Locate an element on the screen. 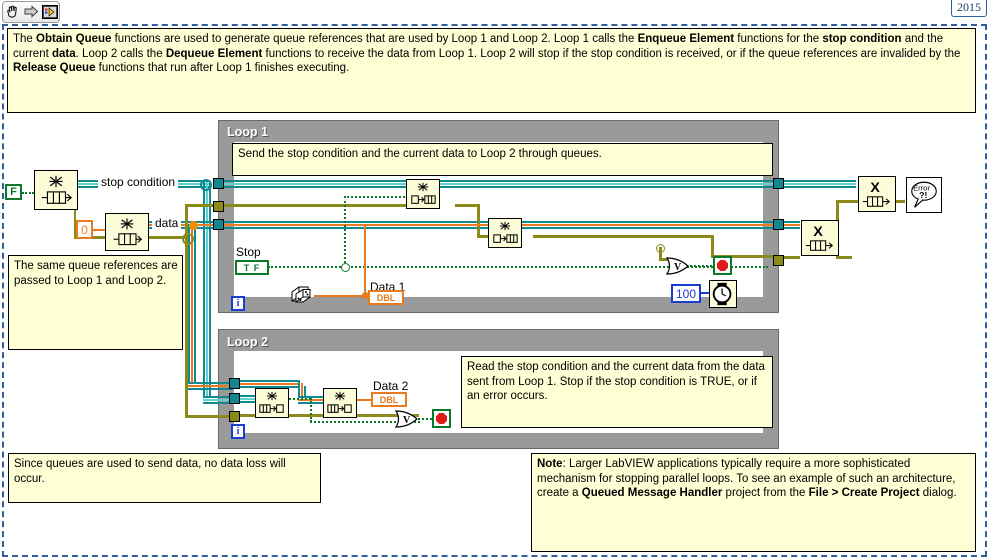 This screenshot has width=991, height=560. release-queue-stop: X is located at coordinates (877, 194).